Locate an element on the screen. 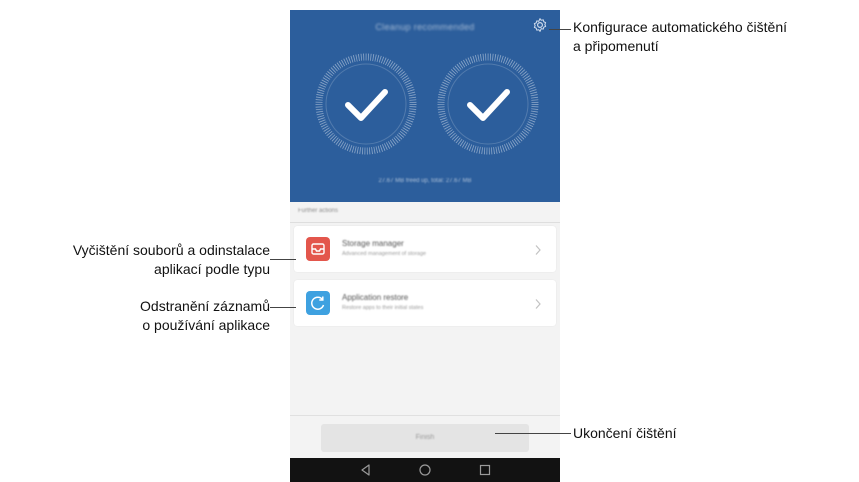 The image size is (859, 482). storage-manager-subtitle: Advanced management of storage is located at coordinates (384, 254).